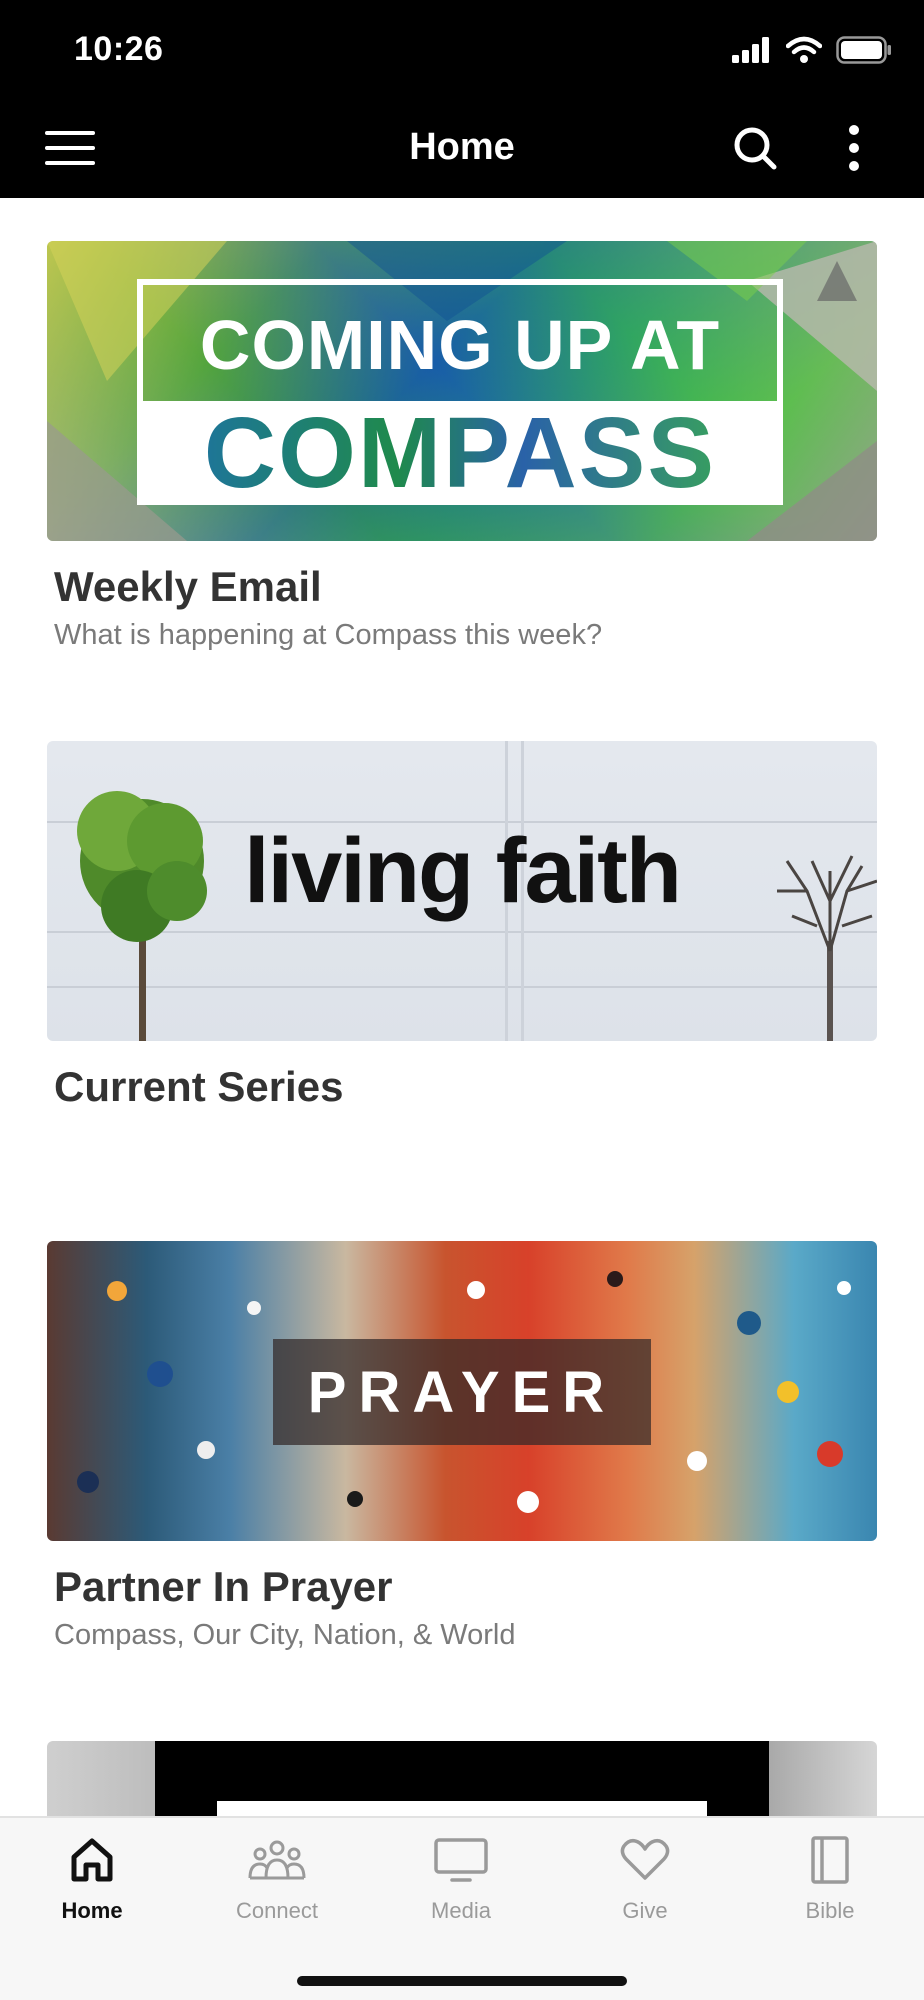 This screenshot has height=2000, width=924. Describe the element at coordinates (188, 586) in the screenshot. I see `card-title: Weekly Email` at that location.